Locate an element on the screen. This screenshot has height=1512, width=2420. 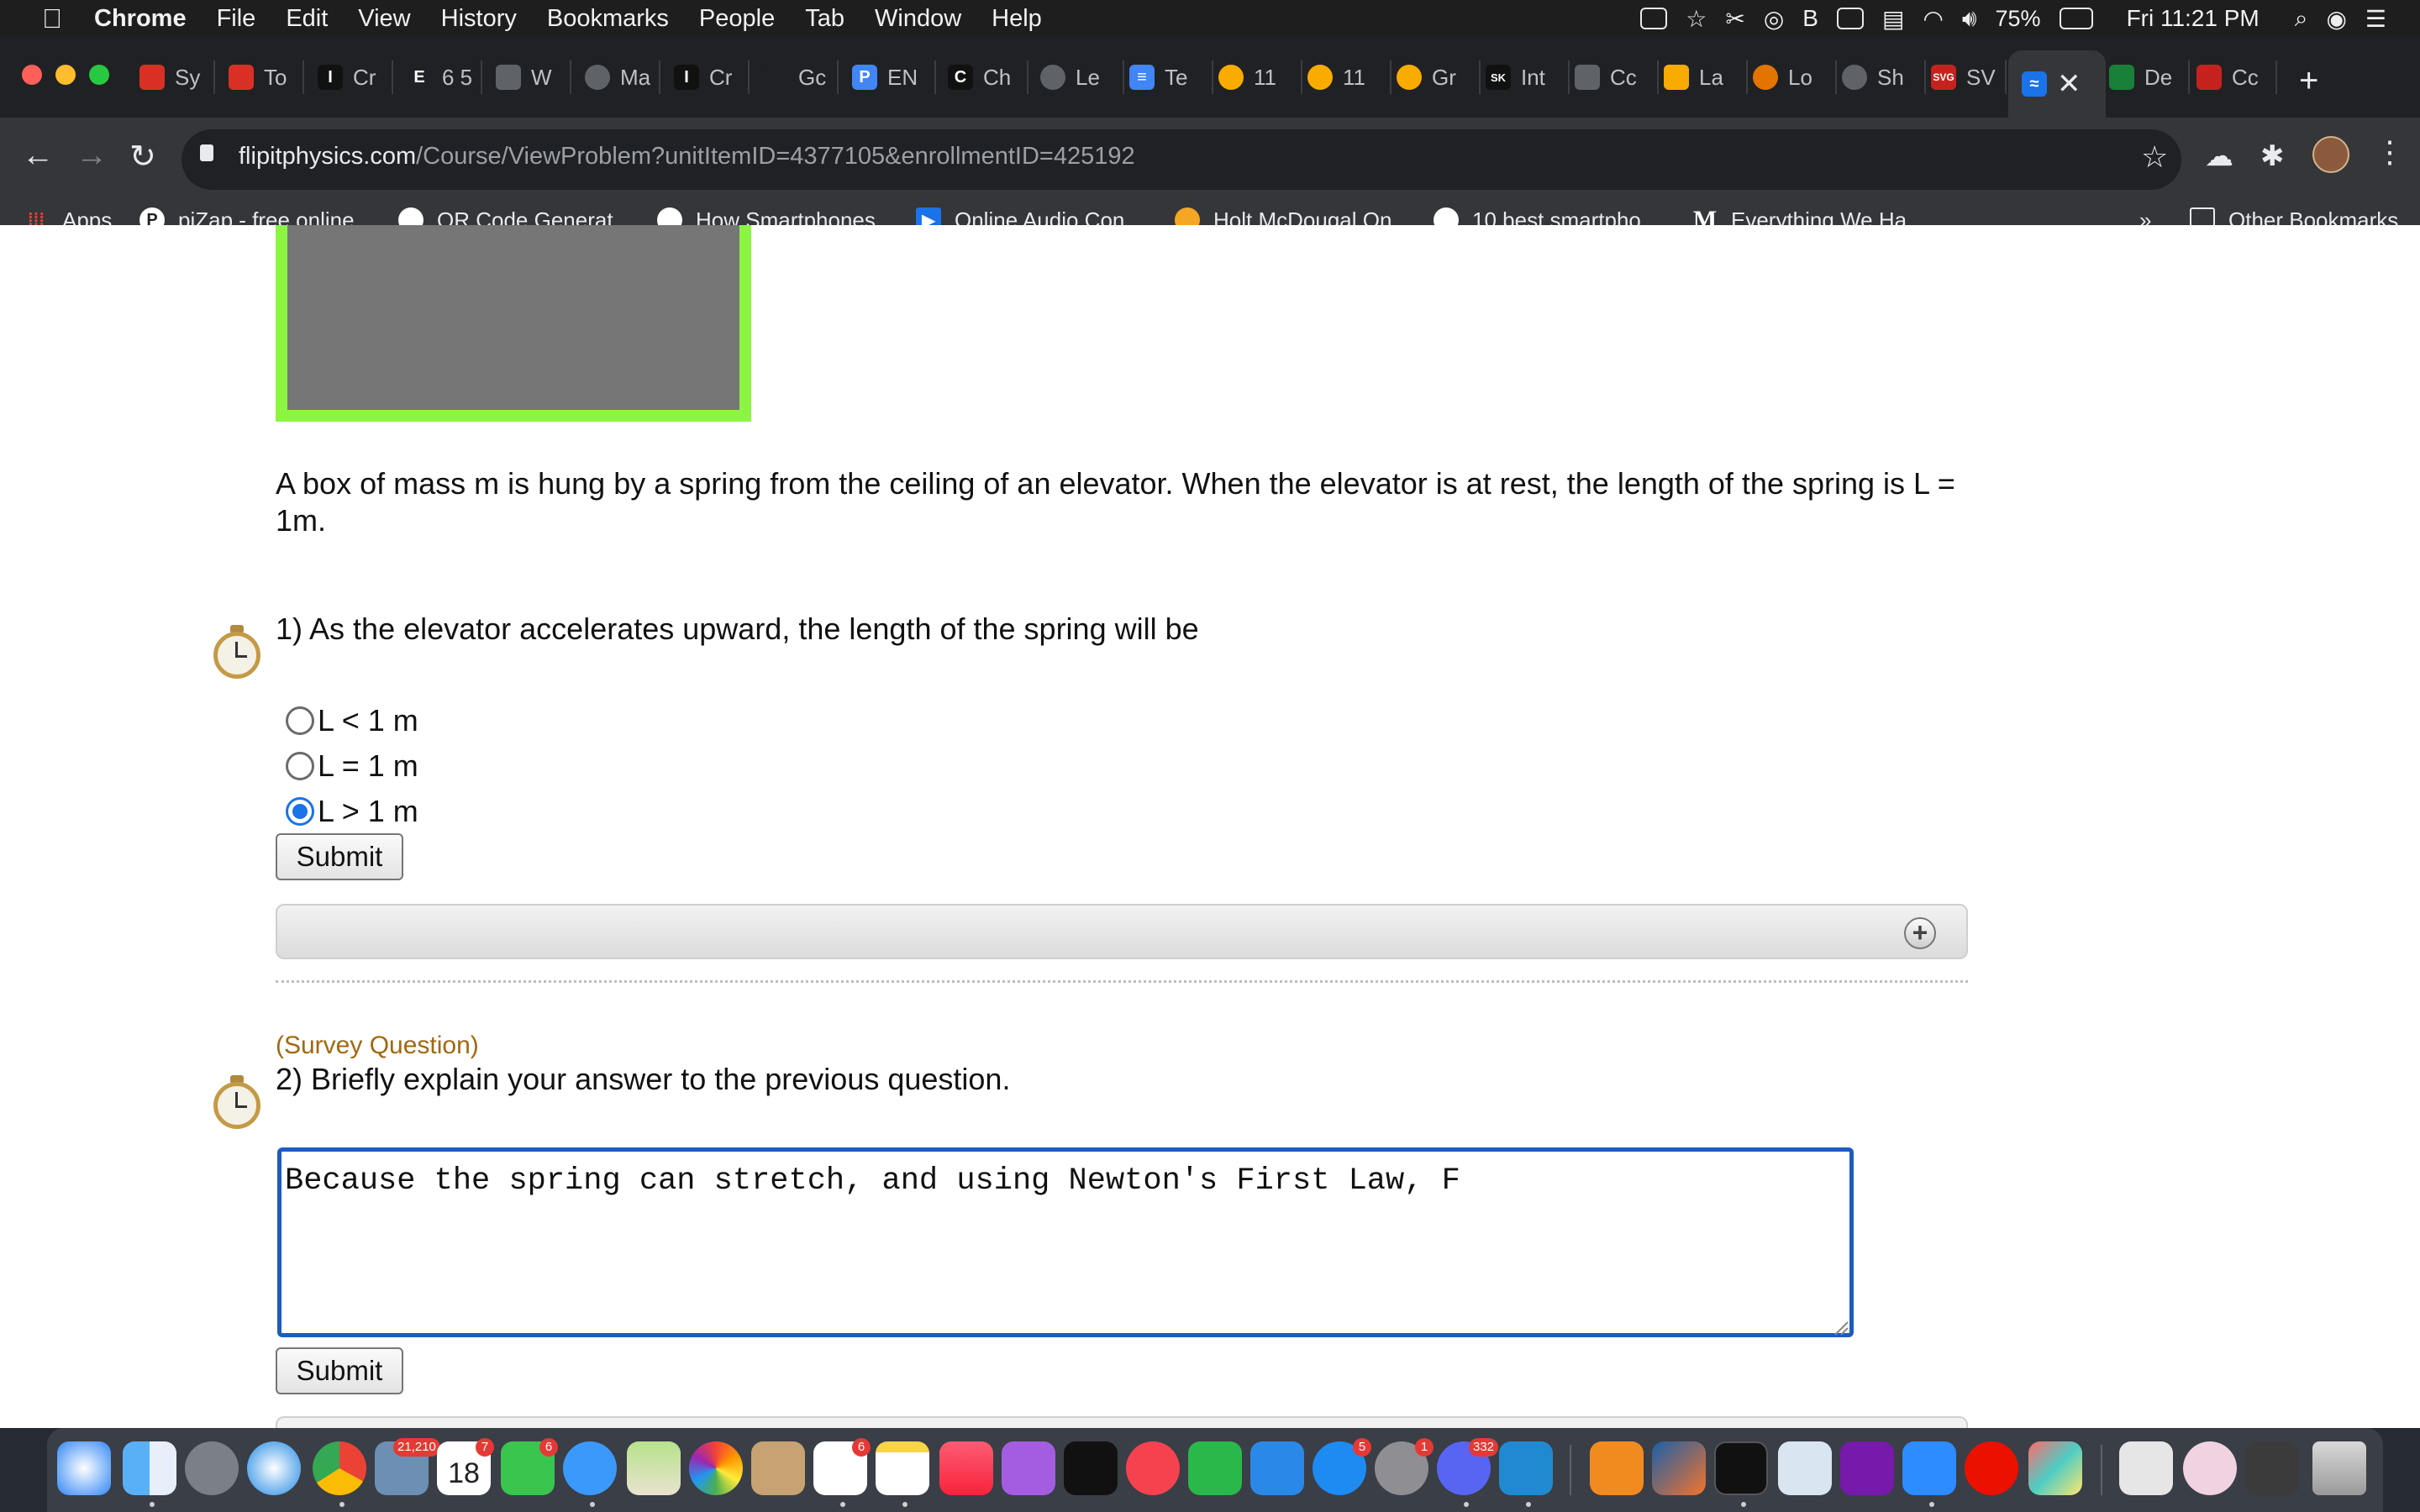
radio-button is located at coordinates (300, 720).